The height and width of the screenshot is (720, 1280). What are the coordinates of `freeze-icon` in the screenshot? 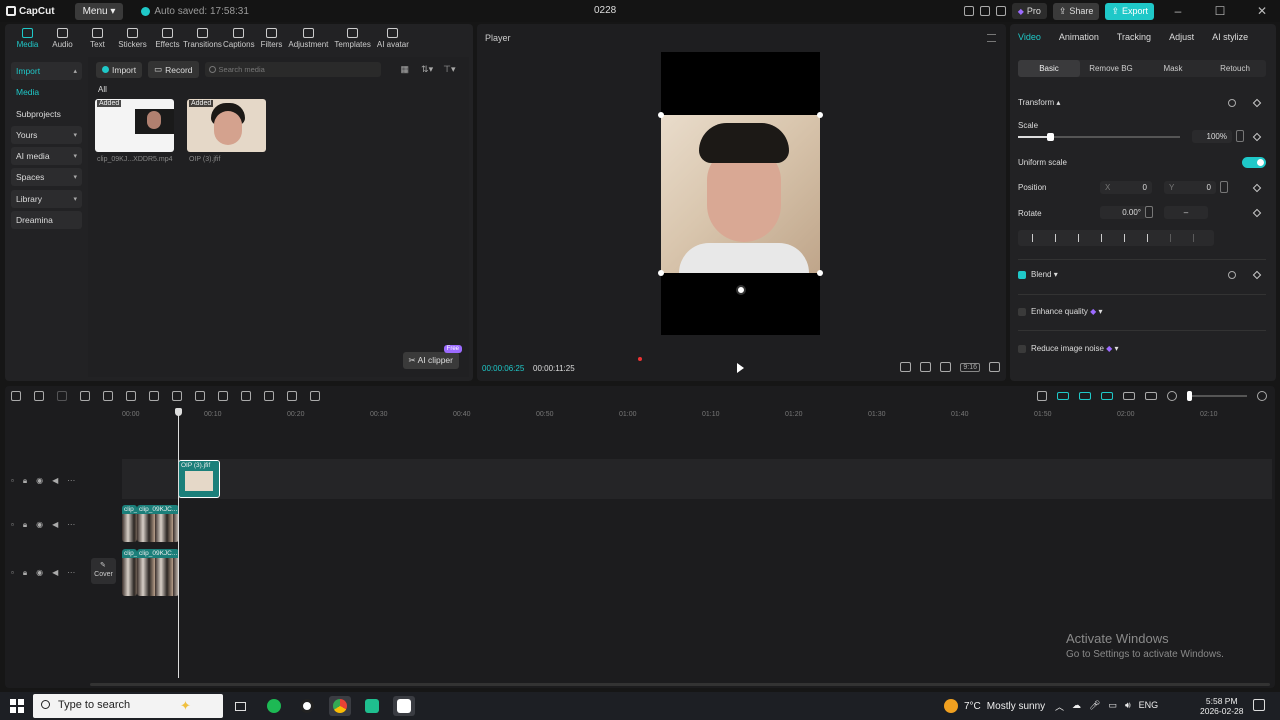 It's located at (269, 396).